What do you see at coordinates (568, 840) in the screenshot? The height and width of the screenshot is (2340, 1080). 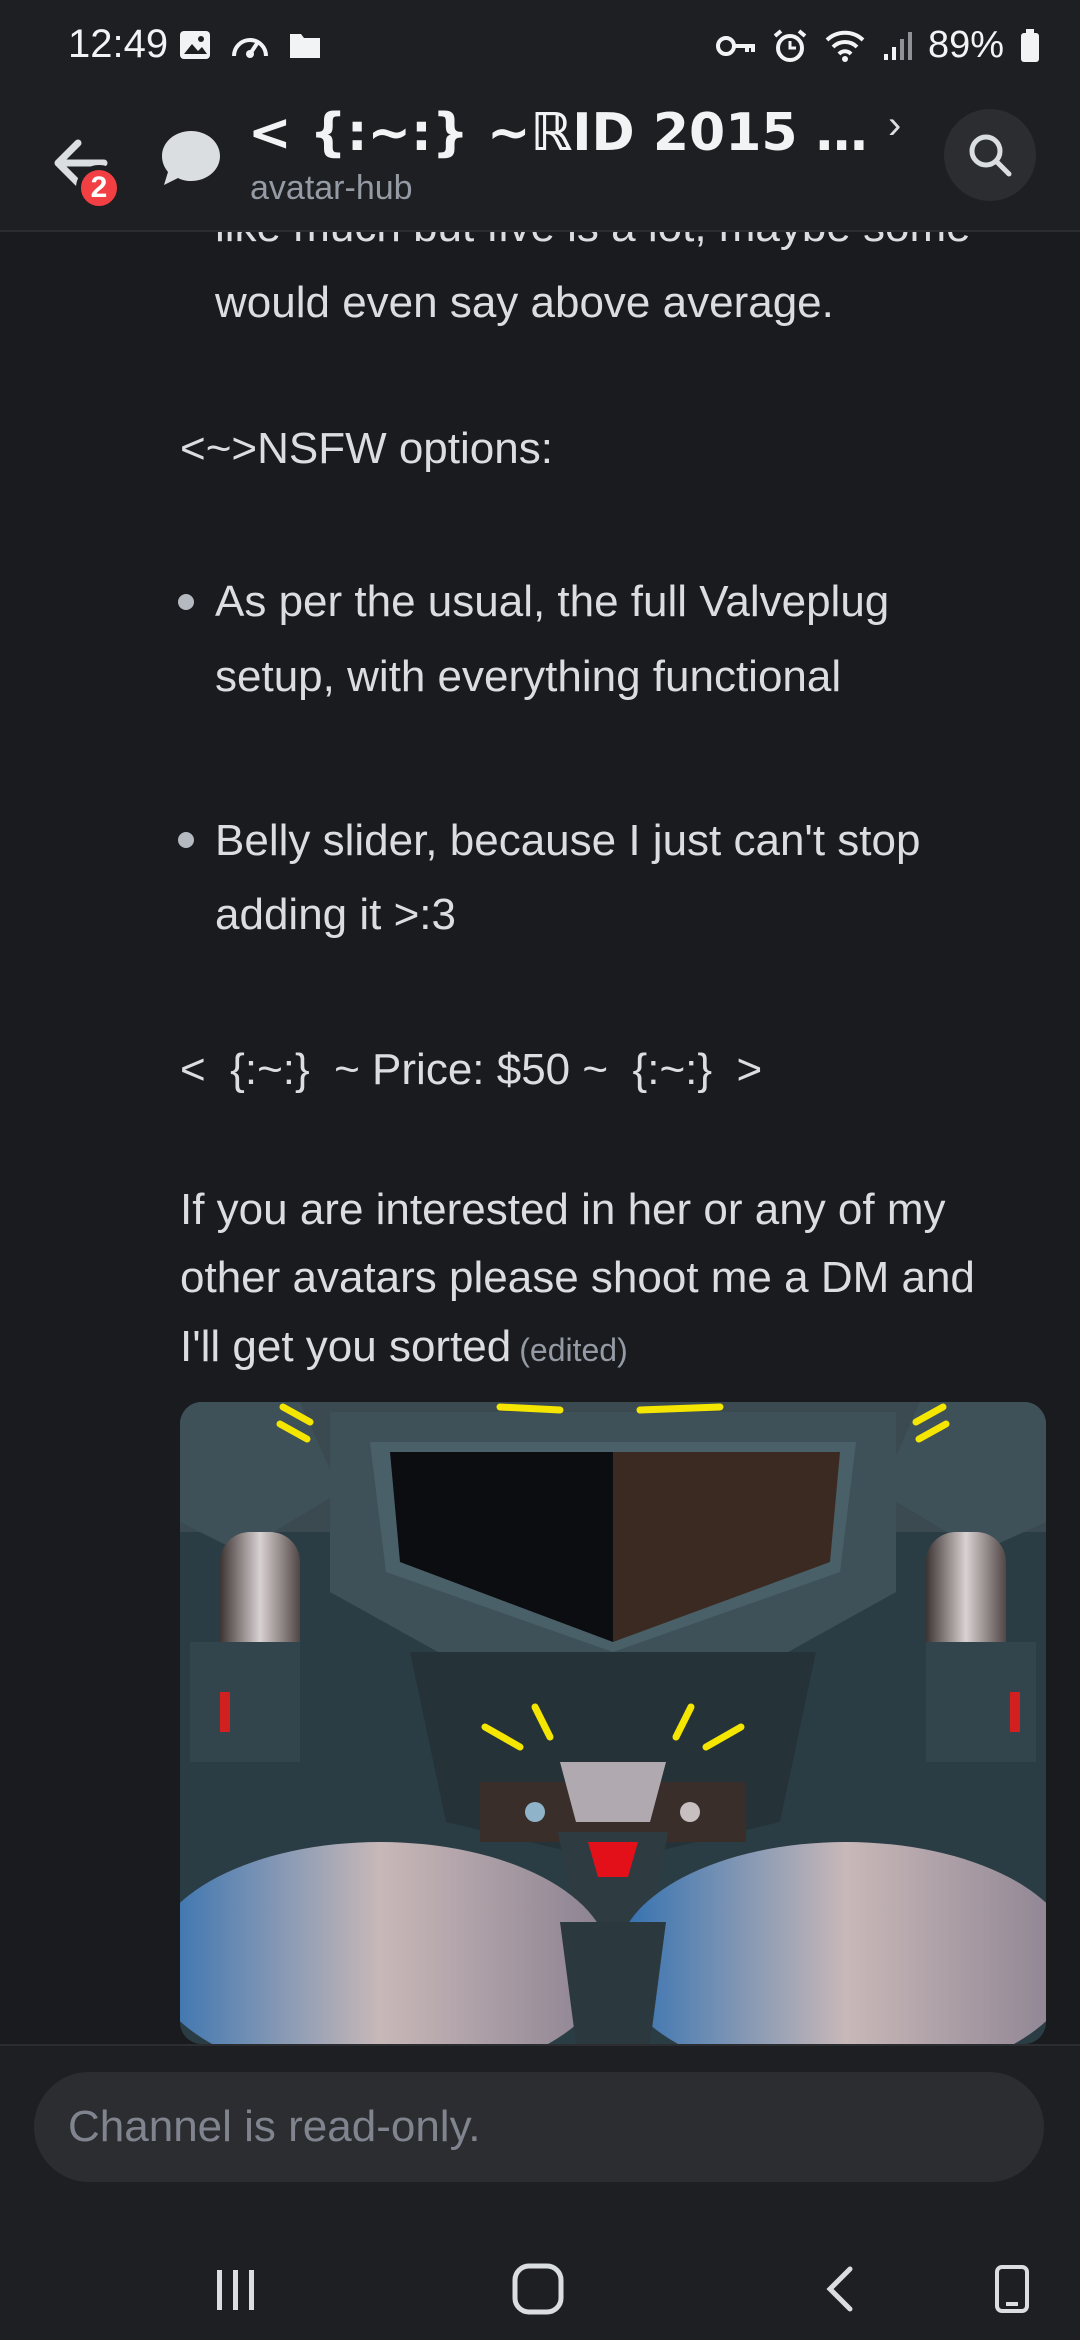 I see `bullet-2-line-1: Belly slider, because I just can't stop` at bounding box center [568, 840].